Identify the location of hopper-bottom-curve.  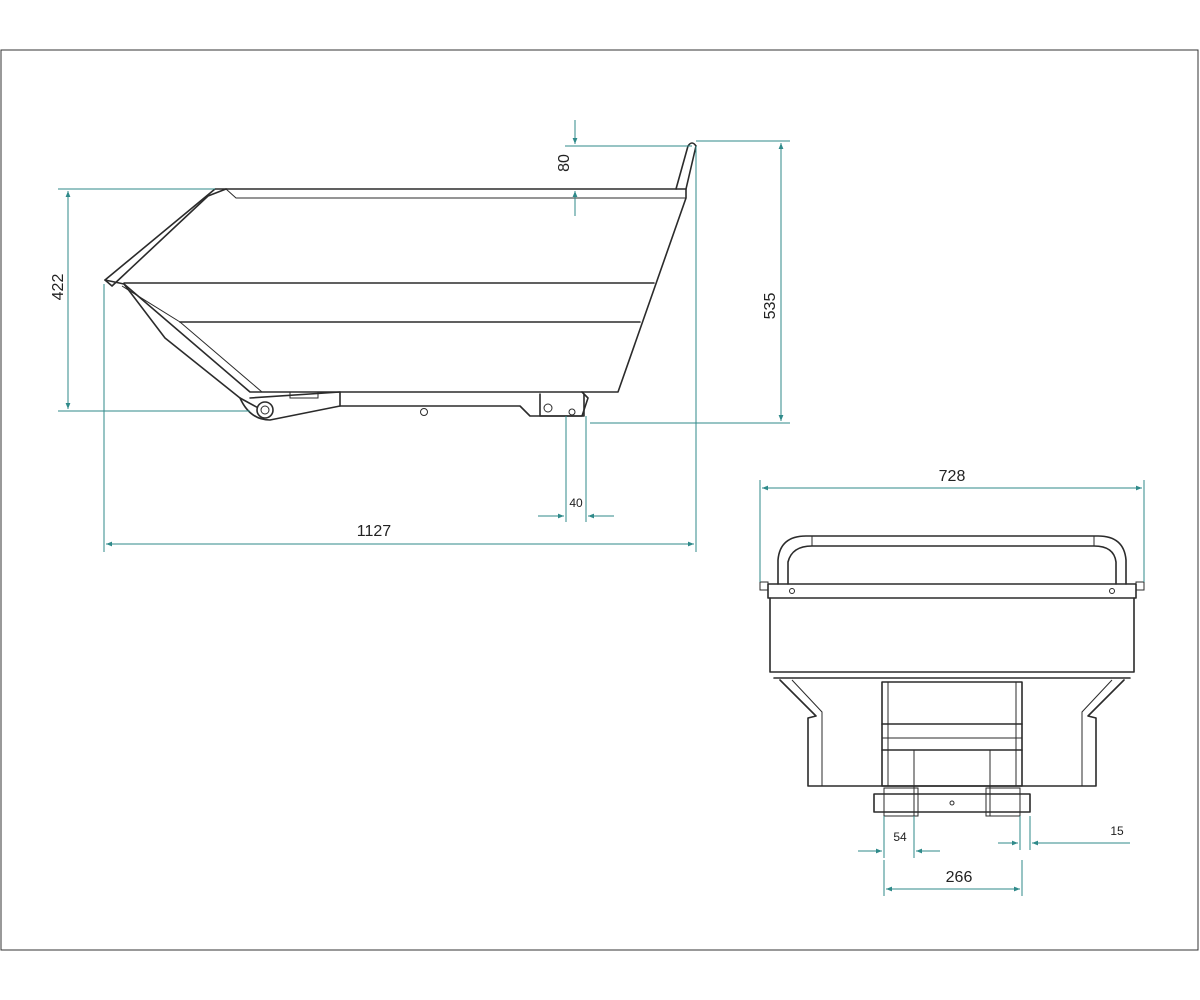
(193, 347).